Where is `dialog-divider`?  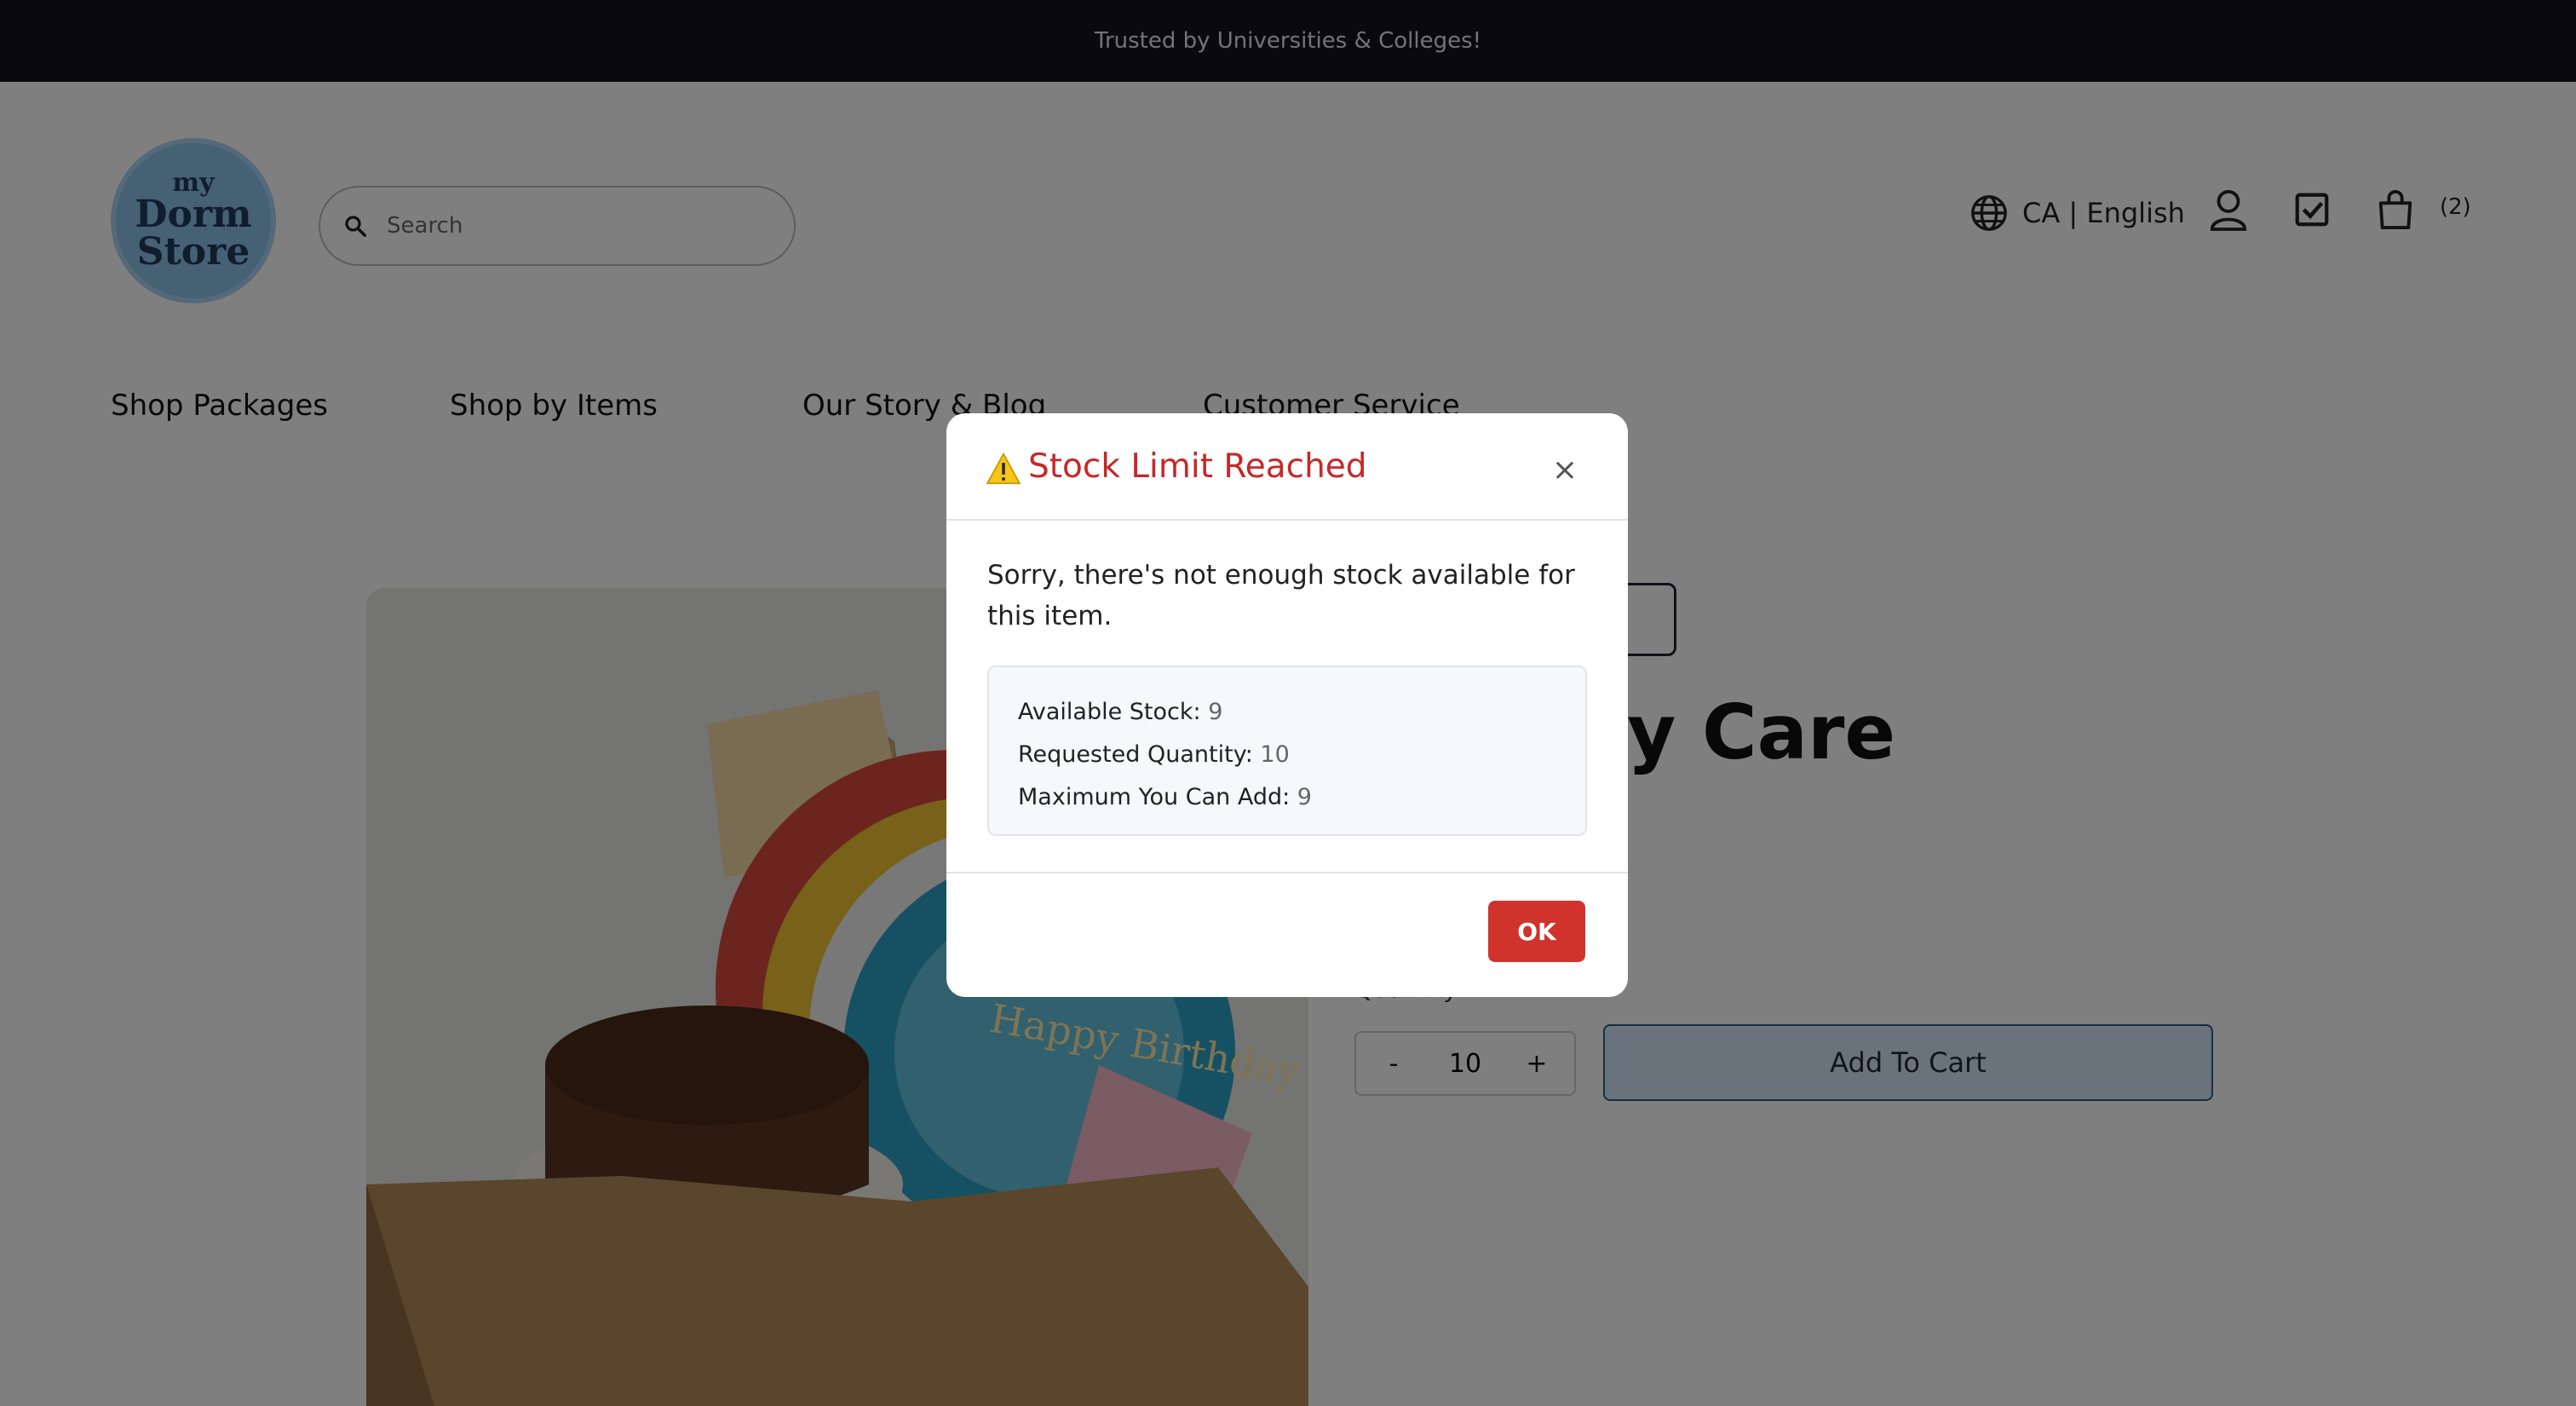 dialog-divider is located at coordinates (1287, 872).